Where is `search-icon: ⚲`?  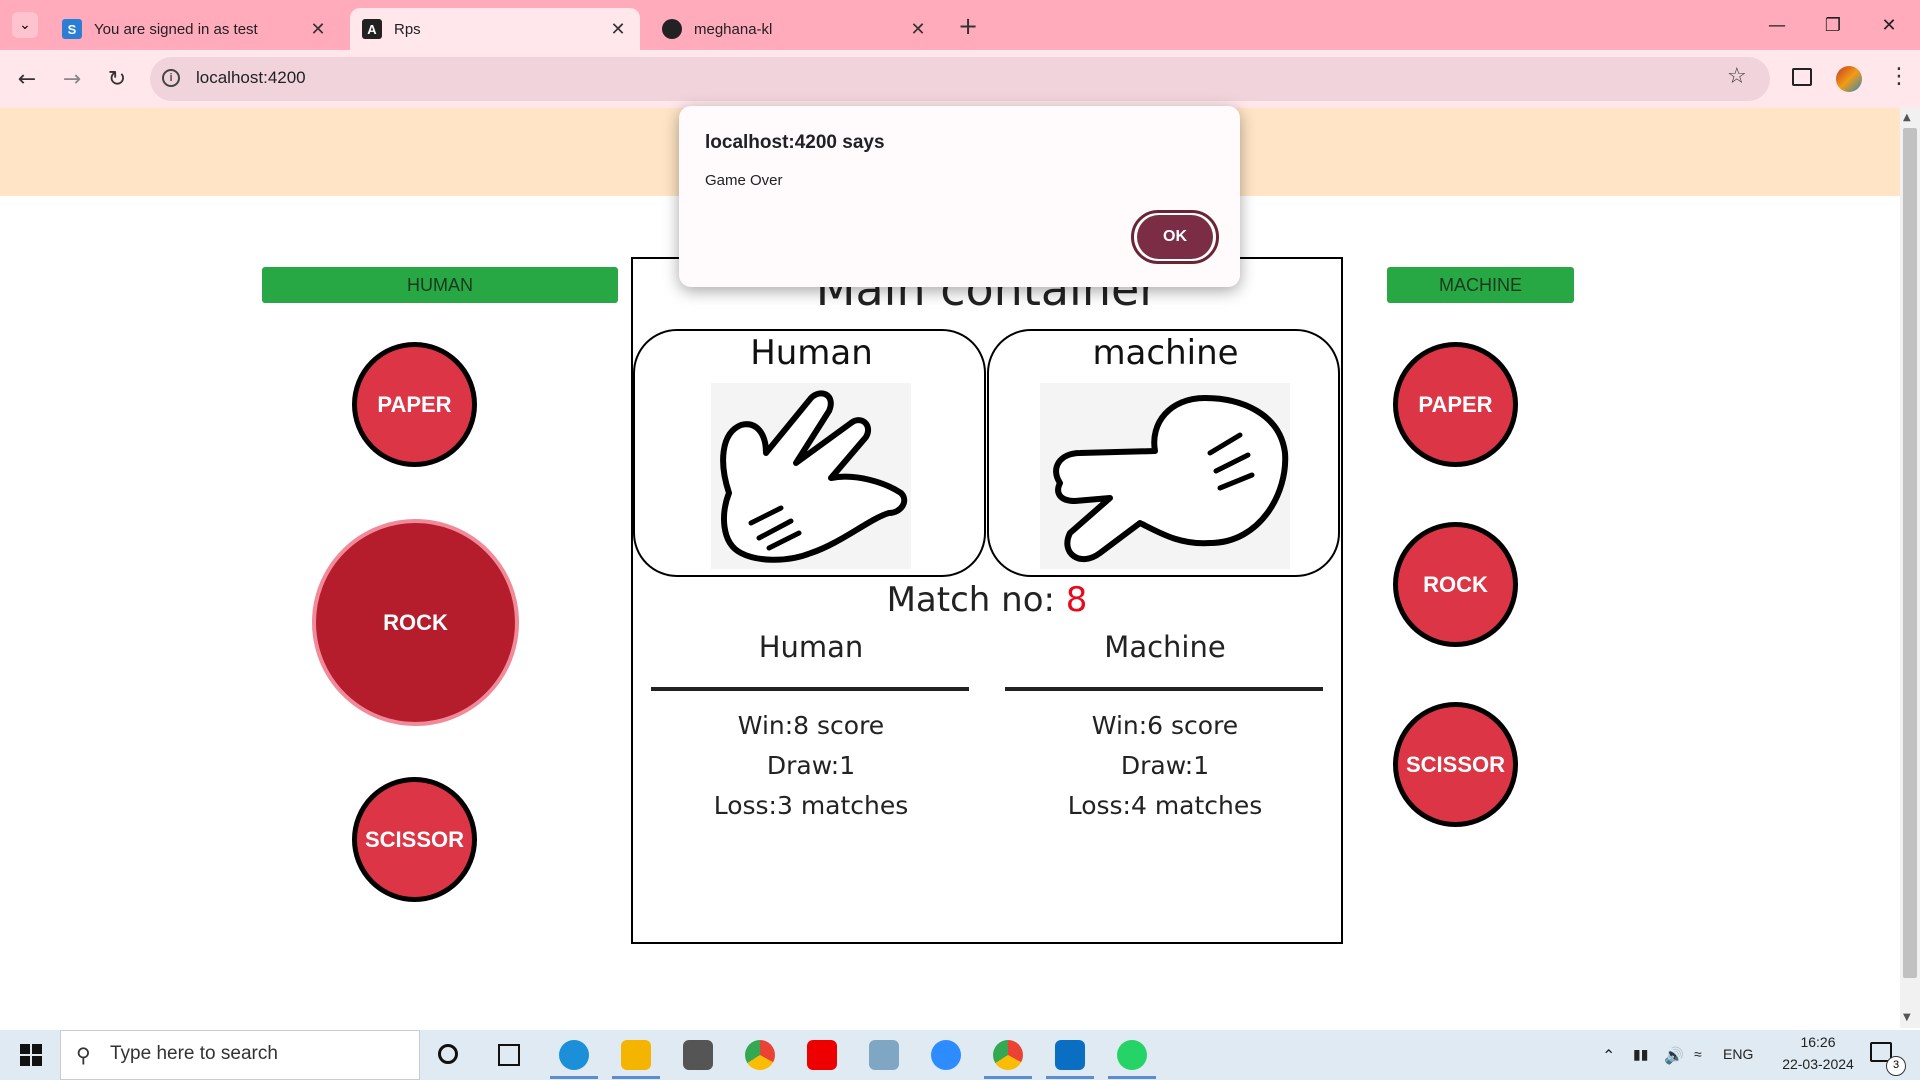
search-icon: ⚲ is located at coordinates (83, 1055).